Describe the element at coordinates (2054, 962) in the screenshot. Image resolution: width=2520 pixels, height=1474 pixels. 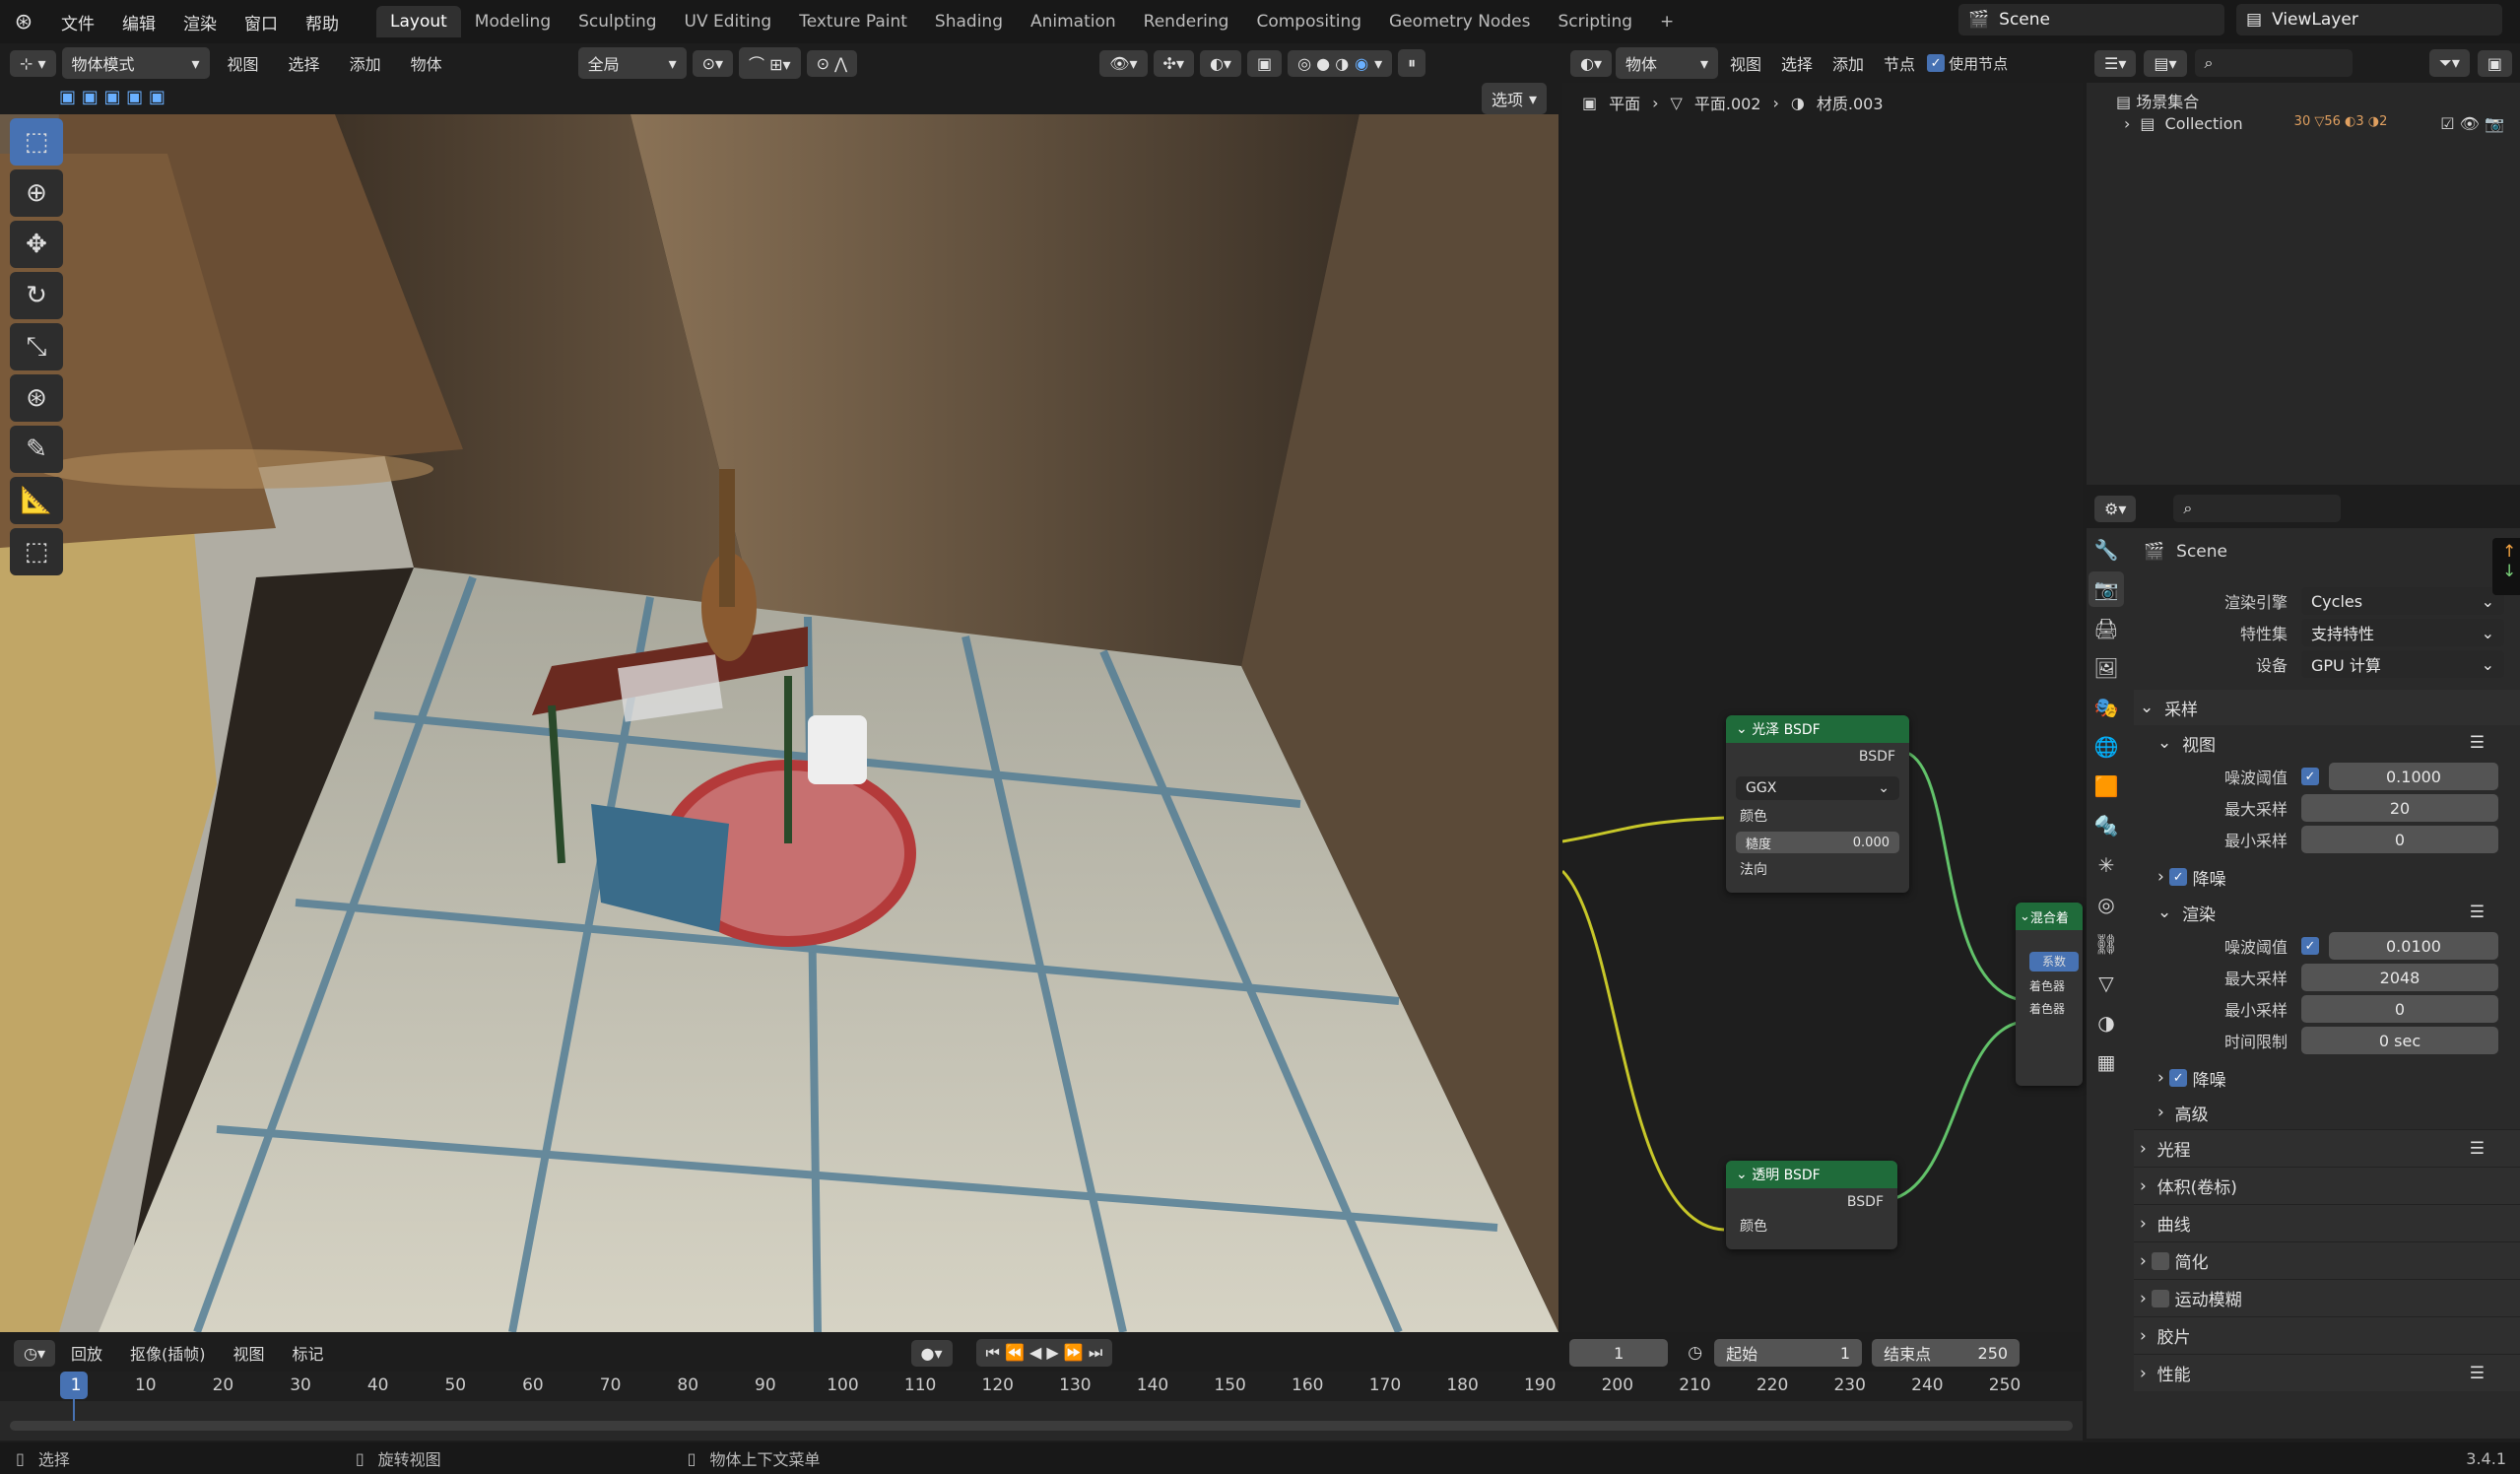
I see `mix-factor-field: 系数` at that location.